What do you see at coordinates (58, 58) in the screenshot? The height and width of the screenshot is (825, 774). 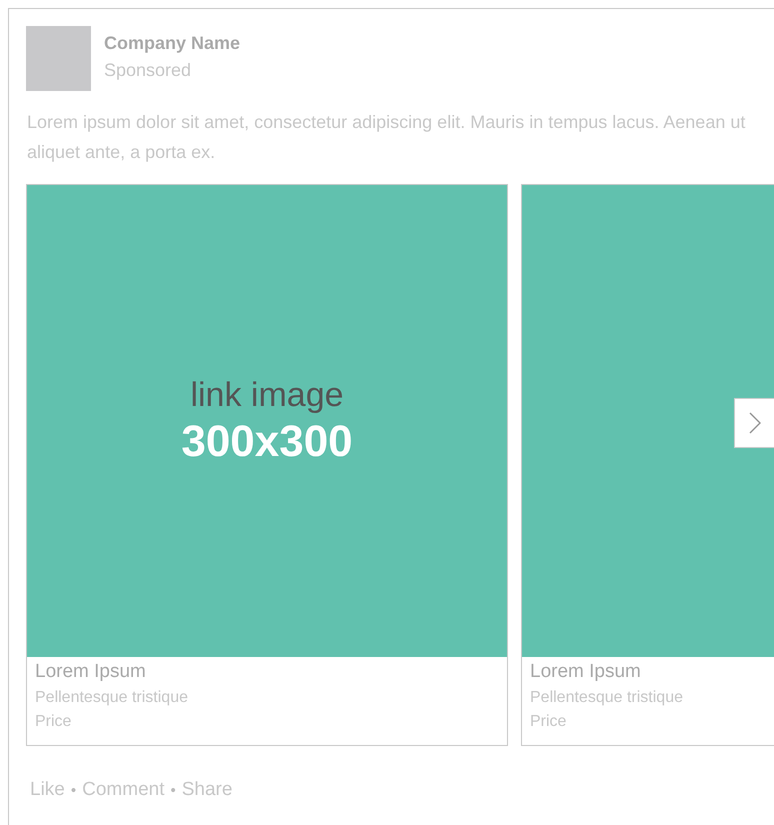 I see `avatar` at bounding box center [58, 58].